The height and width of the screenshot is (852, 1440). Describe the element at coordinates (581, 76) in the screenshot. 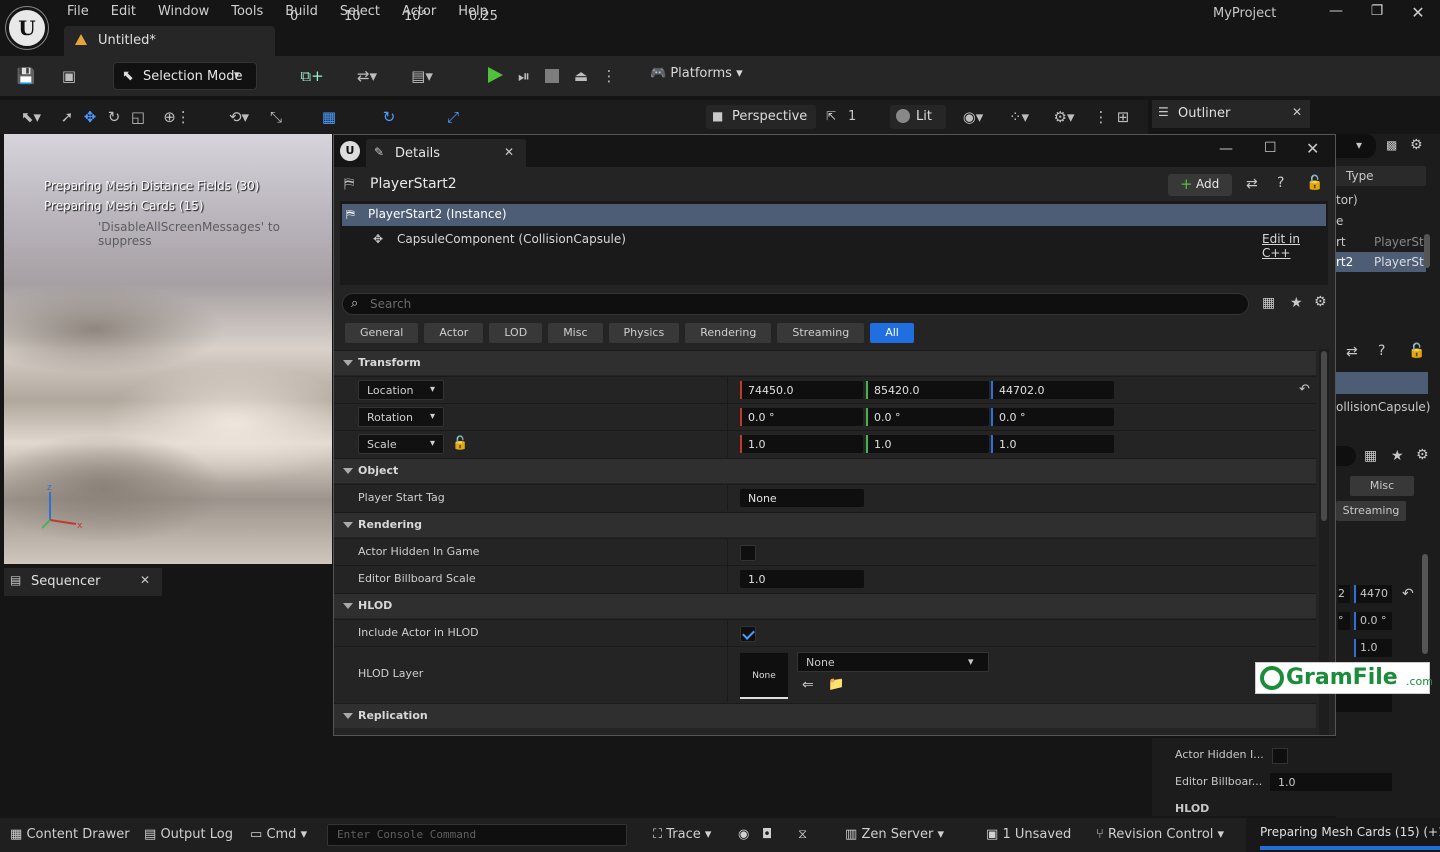

I see `eject-icon: ⏏` at that location.